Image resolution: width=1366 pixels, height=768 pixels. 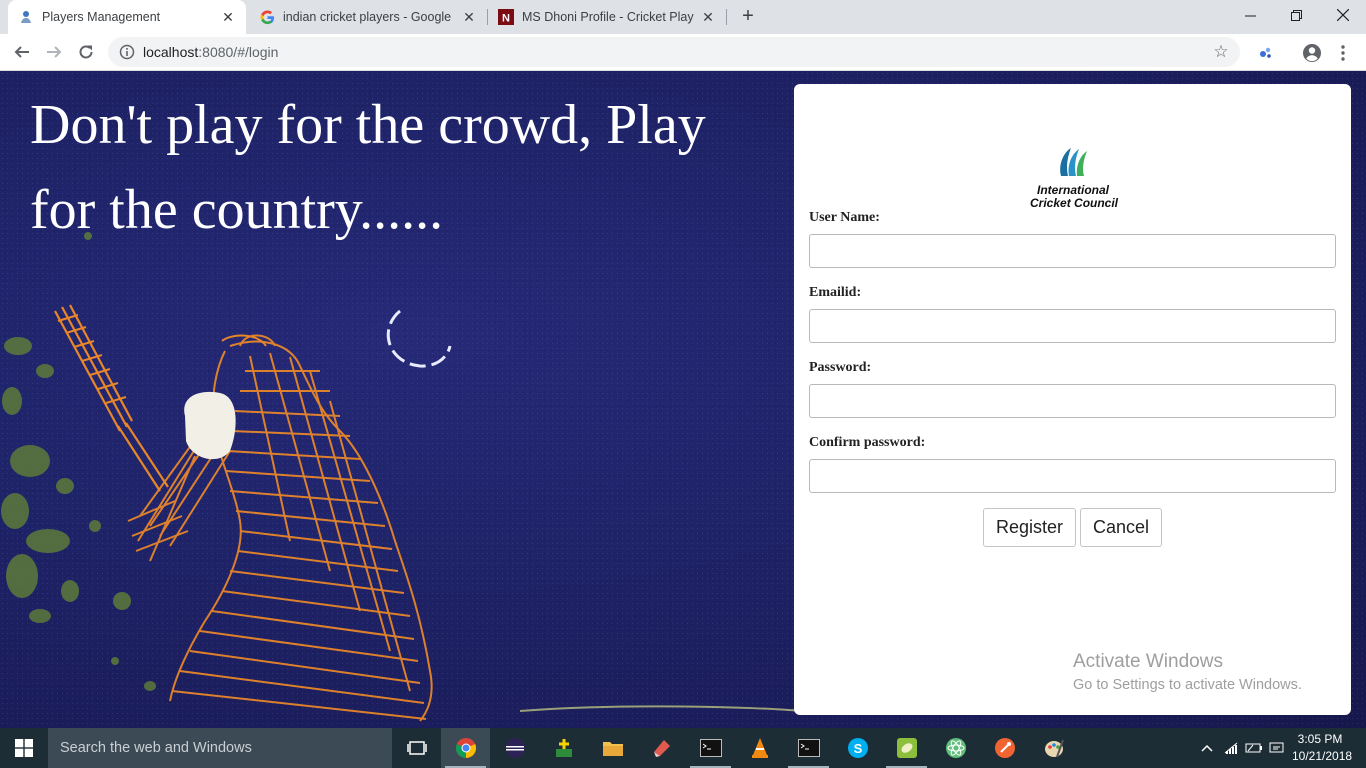 What do you see at coordinates (1296, 15) in the screenshot?
I see `restore-icon` at bounding box center [1296, 15].